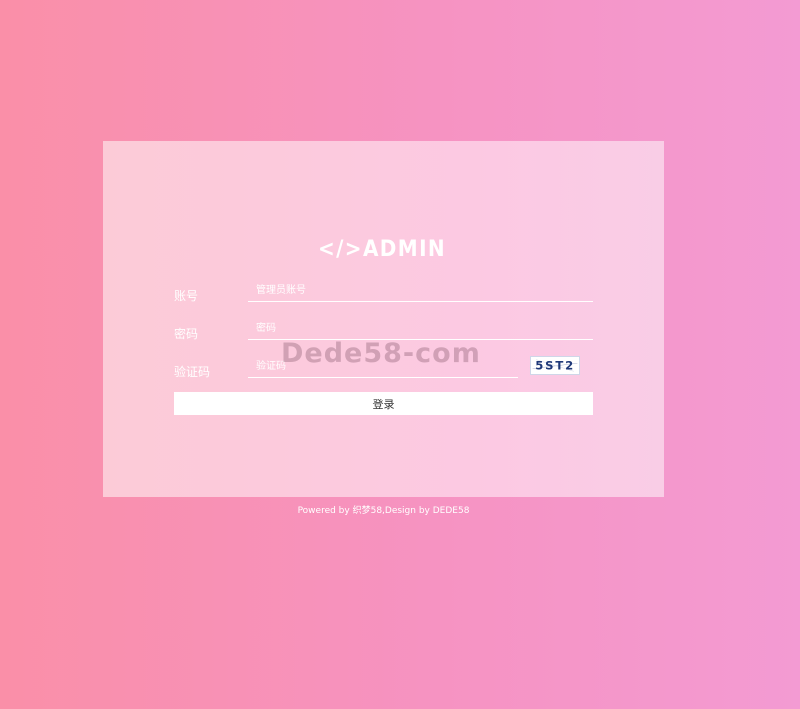  Describe the element at coordinates (192, 372) in the screenshot. I see `captcha-label: 验证码` at that location.